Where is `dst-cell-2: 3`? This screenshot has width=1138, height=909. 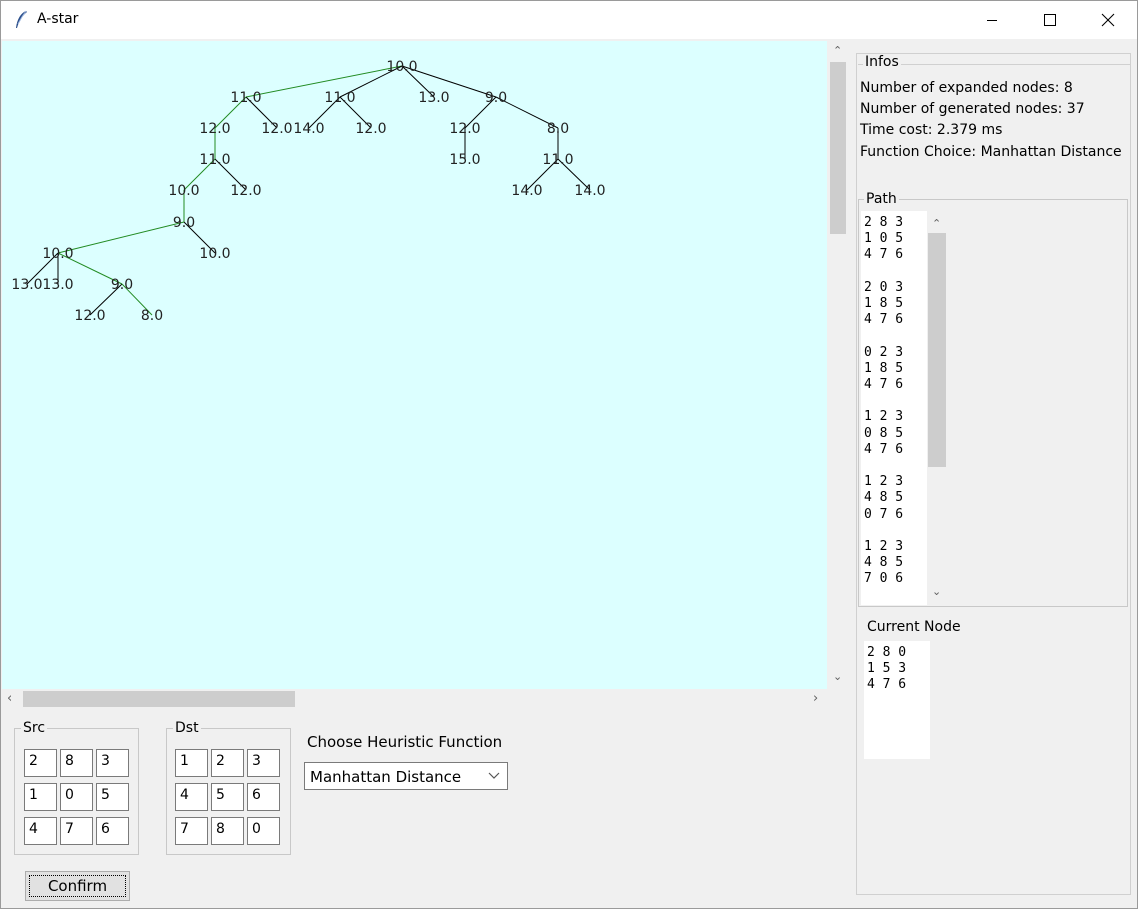 dst-cell-2: 3 is located at coordinates (263, 763).